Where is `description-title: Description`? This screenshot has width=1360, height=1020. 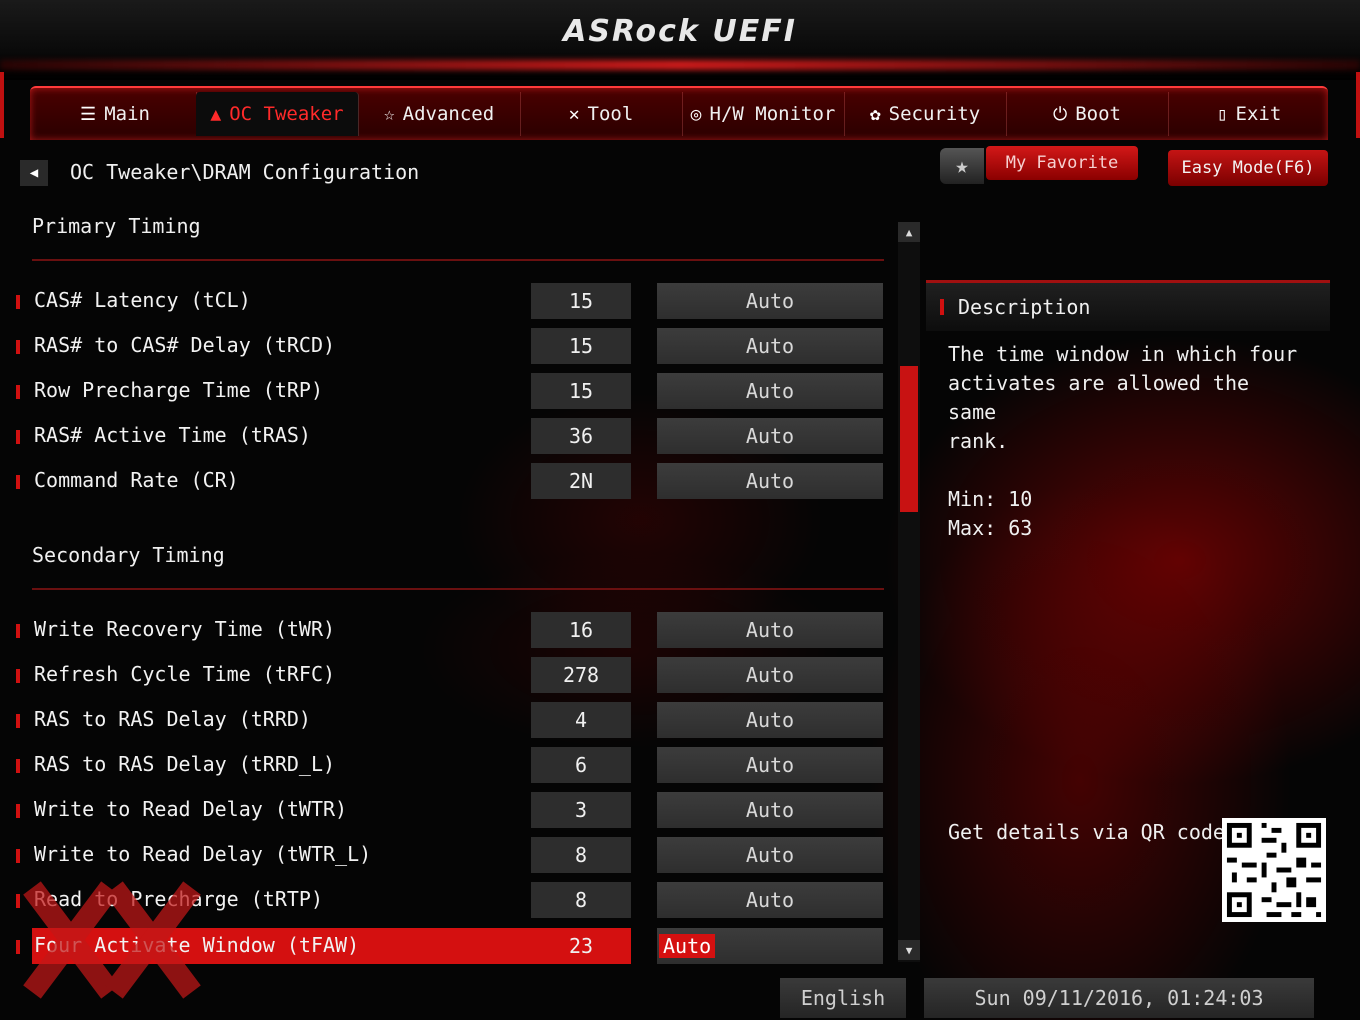
description-title: Description is located at coordinates (1024, 307).